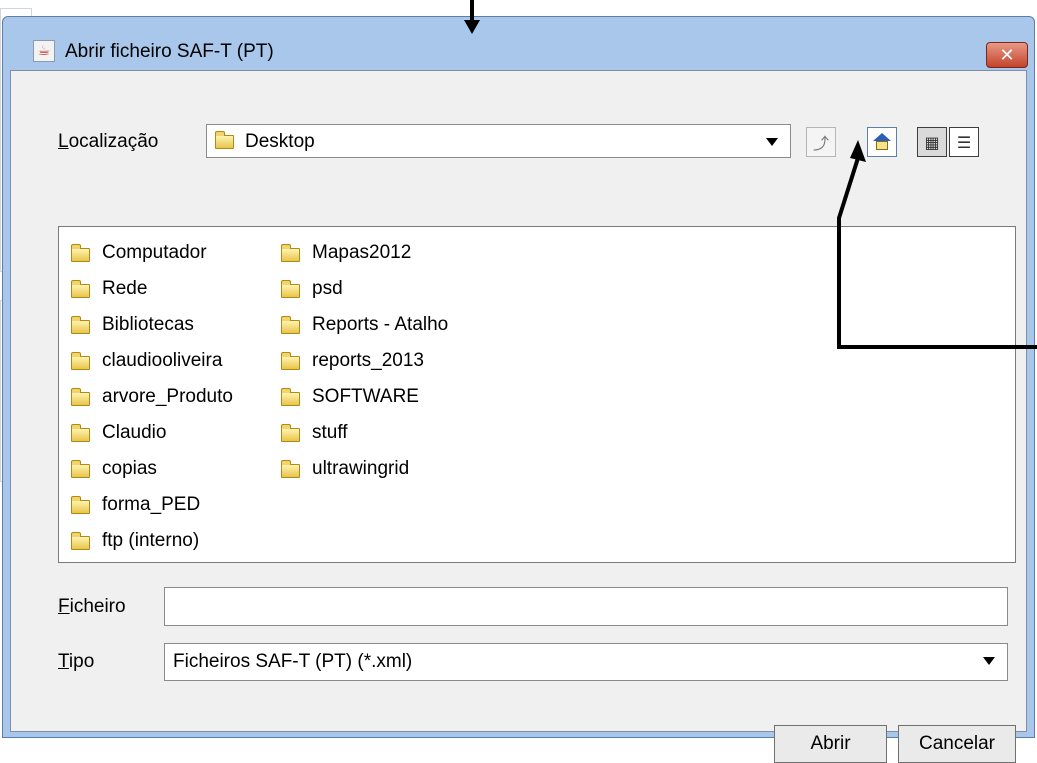  Describe the element at coordinates (937, 244) in the screenshot. I see `annotation-arrow-home` at that location.